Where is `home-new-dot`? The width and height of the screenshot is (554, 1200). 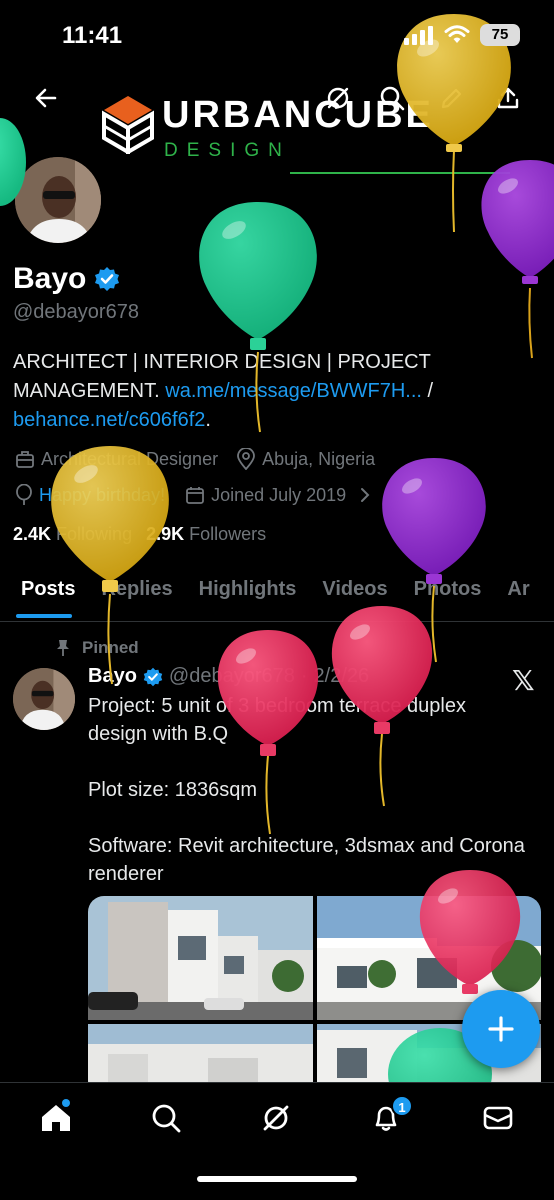 home-new-dot is located at coordinates (66, 1103).